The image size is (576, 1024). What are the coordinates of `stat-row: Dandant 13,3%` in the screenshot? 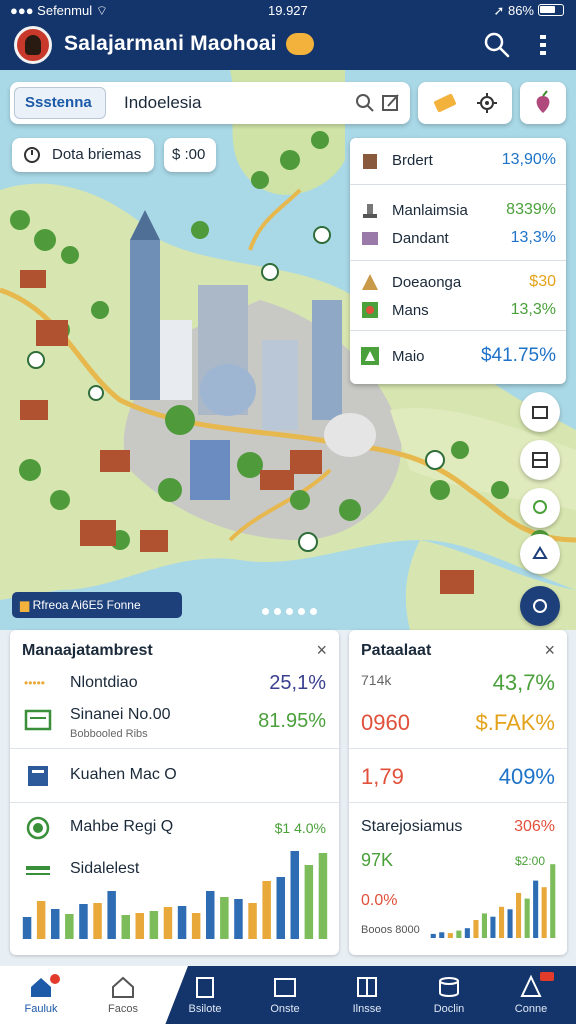 It's located at (458, 238).